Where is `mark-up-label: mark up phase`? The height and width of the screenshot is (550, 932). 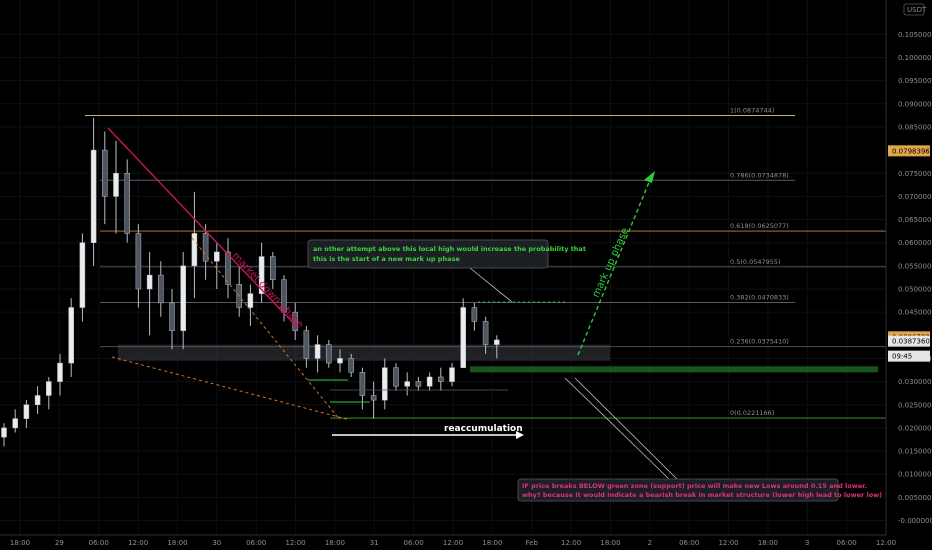
mark-up-label: mark up phase is located at coordinates (611, 262).